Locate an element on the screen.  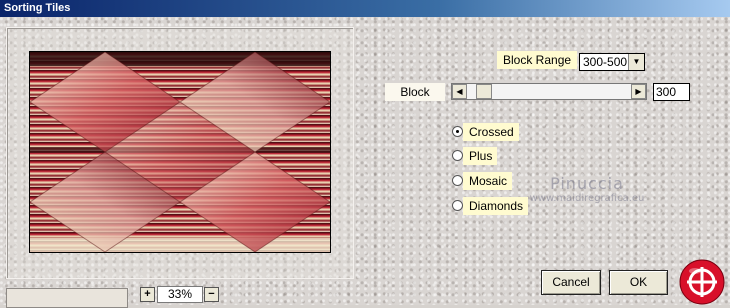
slider-thumb is located at coordinates (484, 91).